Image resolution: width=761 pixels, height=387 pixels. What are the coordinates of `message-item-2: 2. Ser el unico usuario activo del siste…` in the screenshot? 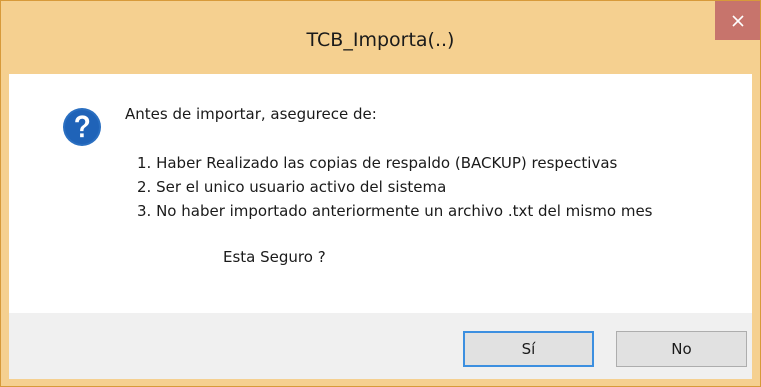 It's located at (292, 187).